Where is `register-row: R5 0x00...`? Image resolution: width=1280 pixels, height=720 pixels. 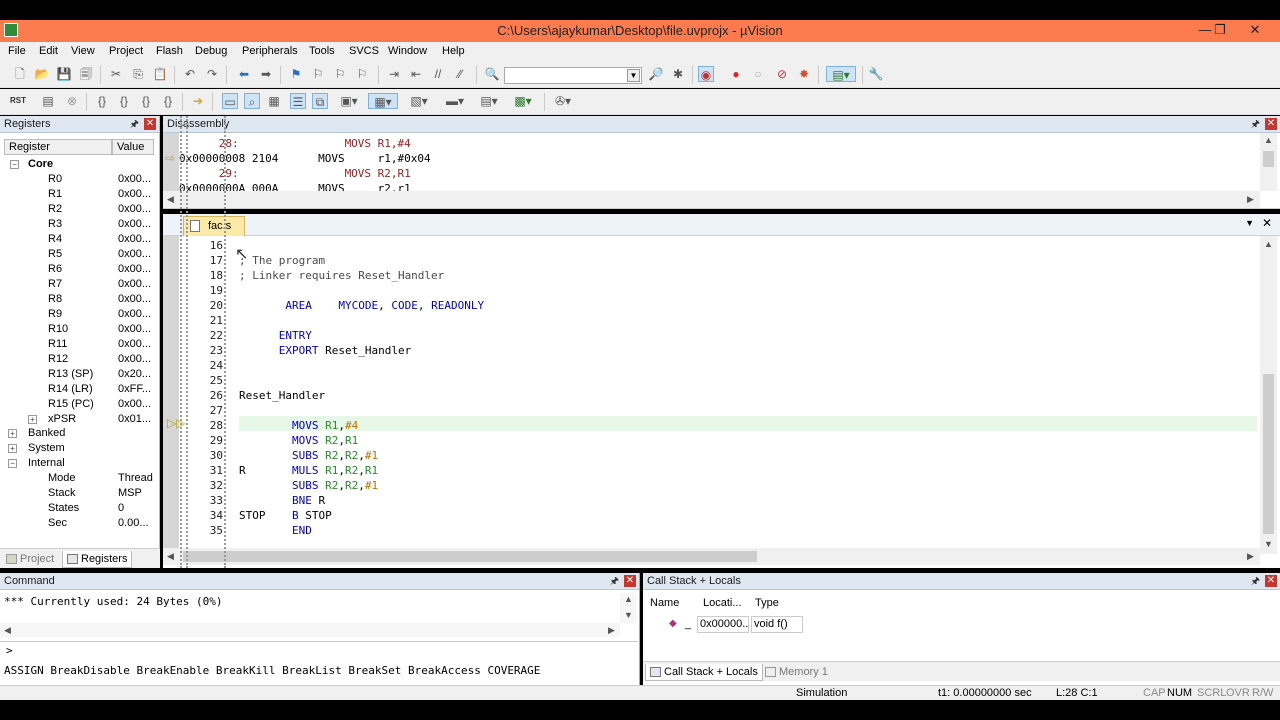
register-row: R5 0x00... is located at coordinates (79, 254).